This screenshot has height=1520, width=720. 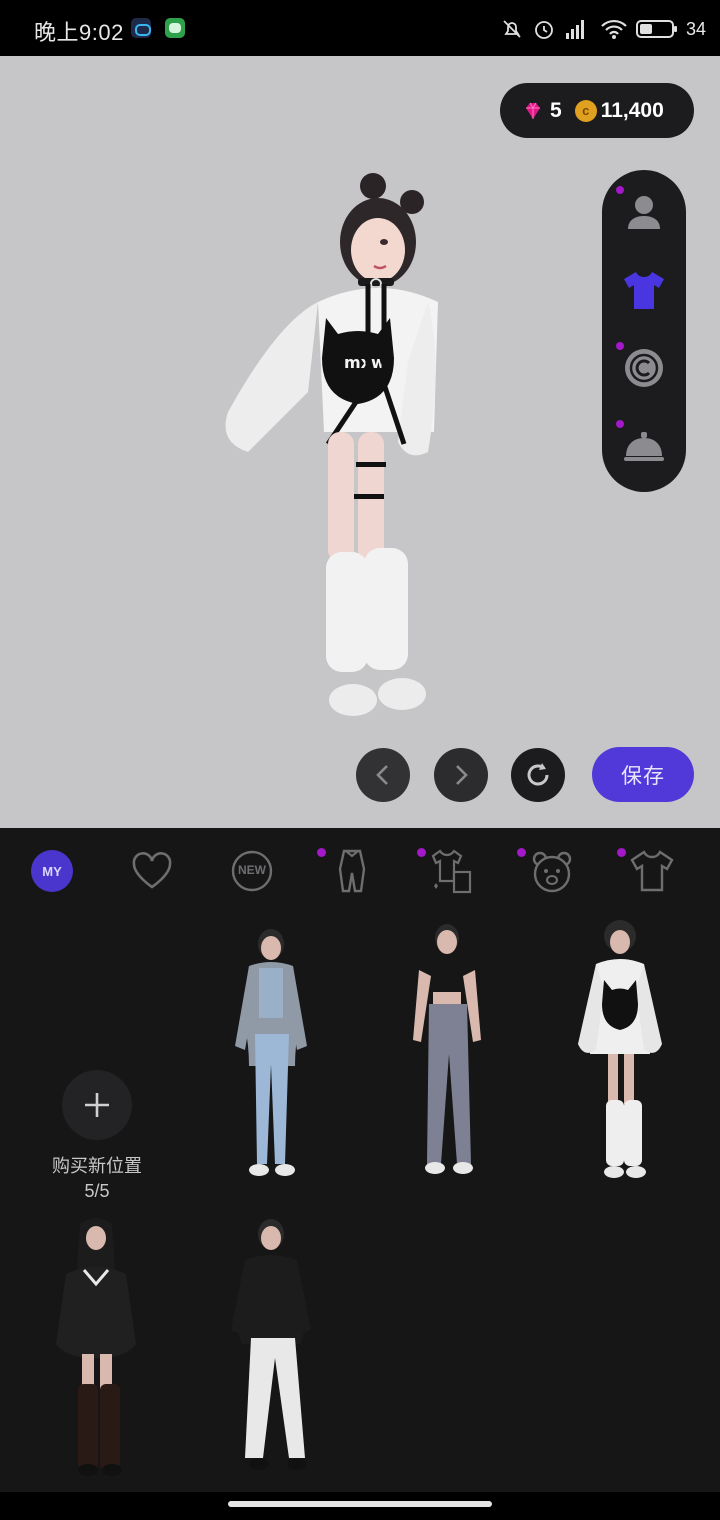 What do you see at coordinates (632, 110) in the screenshot?
I see `coin-count: 11,400` at bounding box center [632, 110].